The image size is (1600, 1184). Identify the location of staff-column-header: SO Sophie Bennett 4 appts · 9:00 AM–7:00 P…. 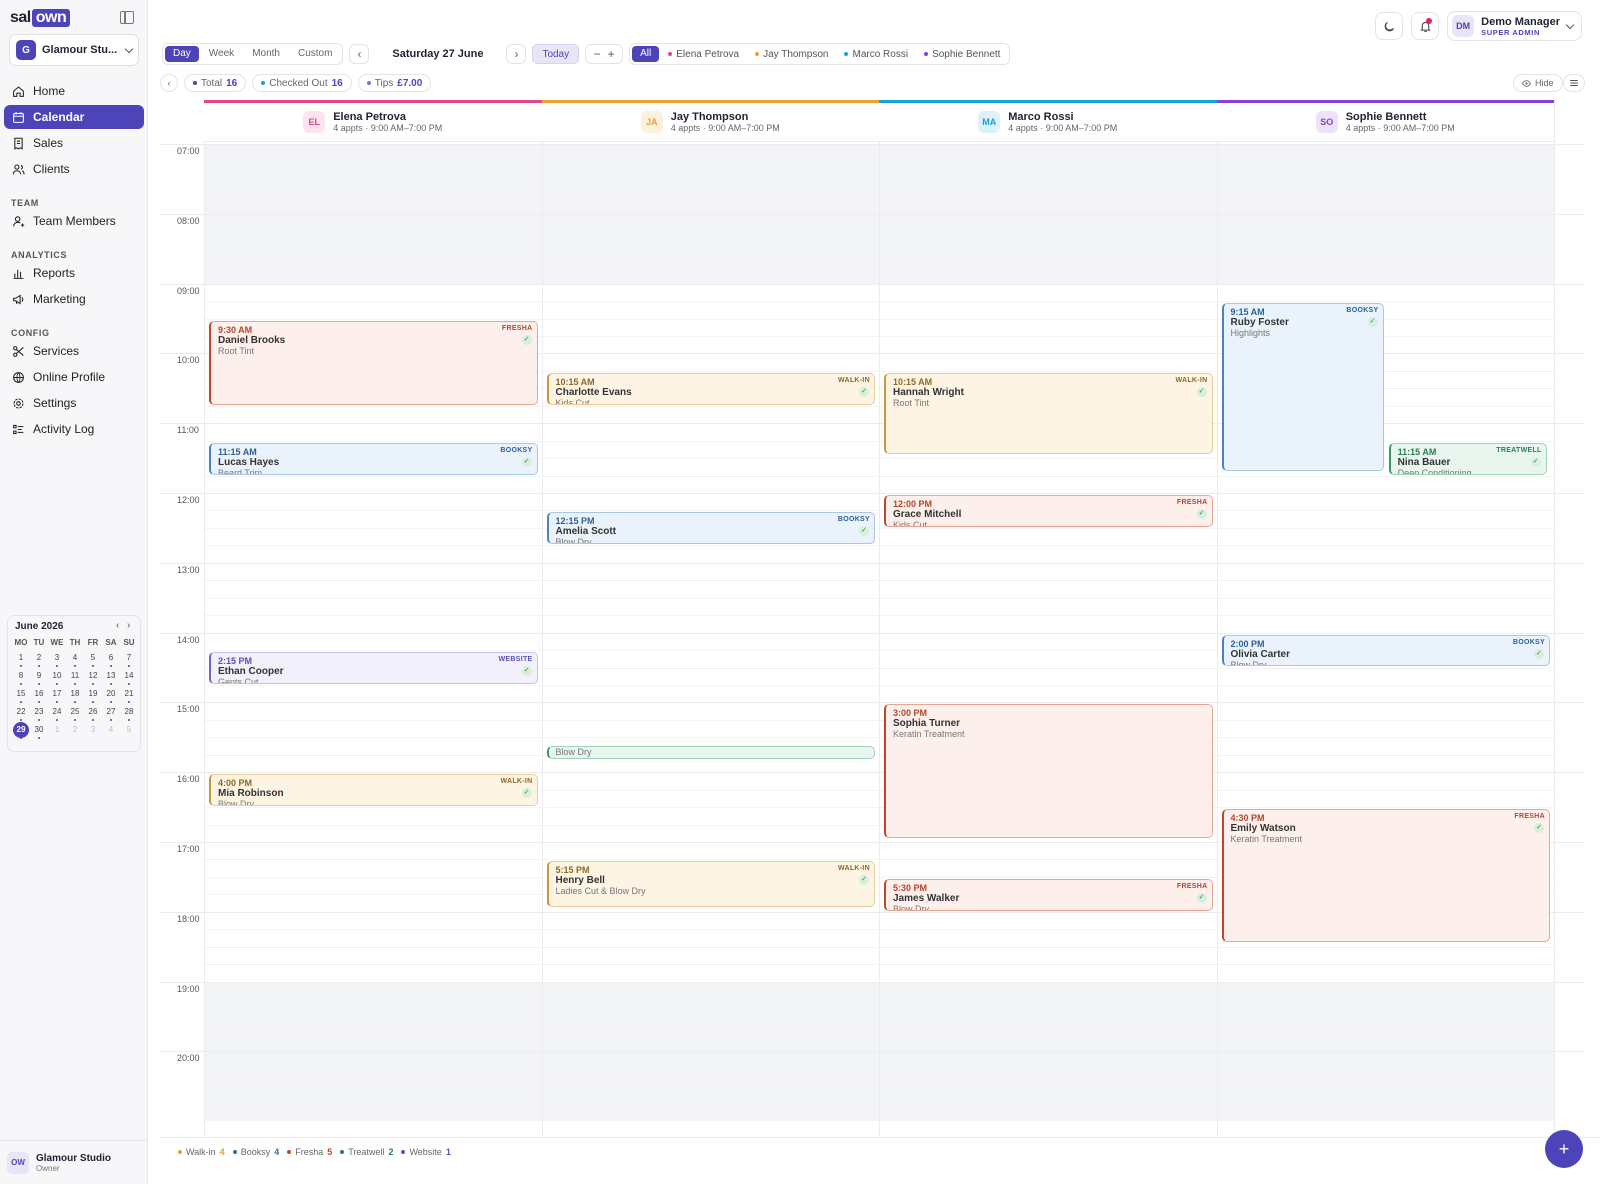
(1385, 121).